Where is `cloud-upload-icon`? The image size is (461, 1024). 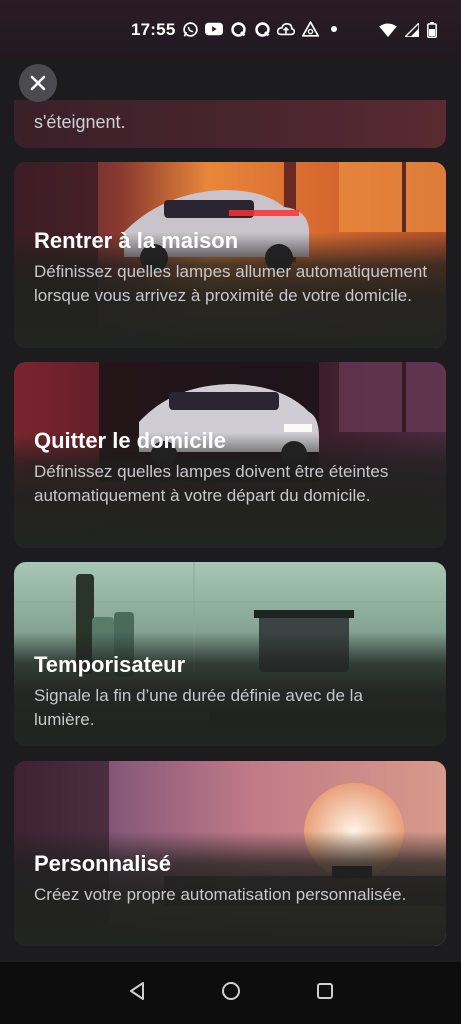 cloud-upload-icon is located at coordinates (286, 29).